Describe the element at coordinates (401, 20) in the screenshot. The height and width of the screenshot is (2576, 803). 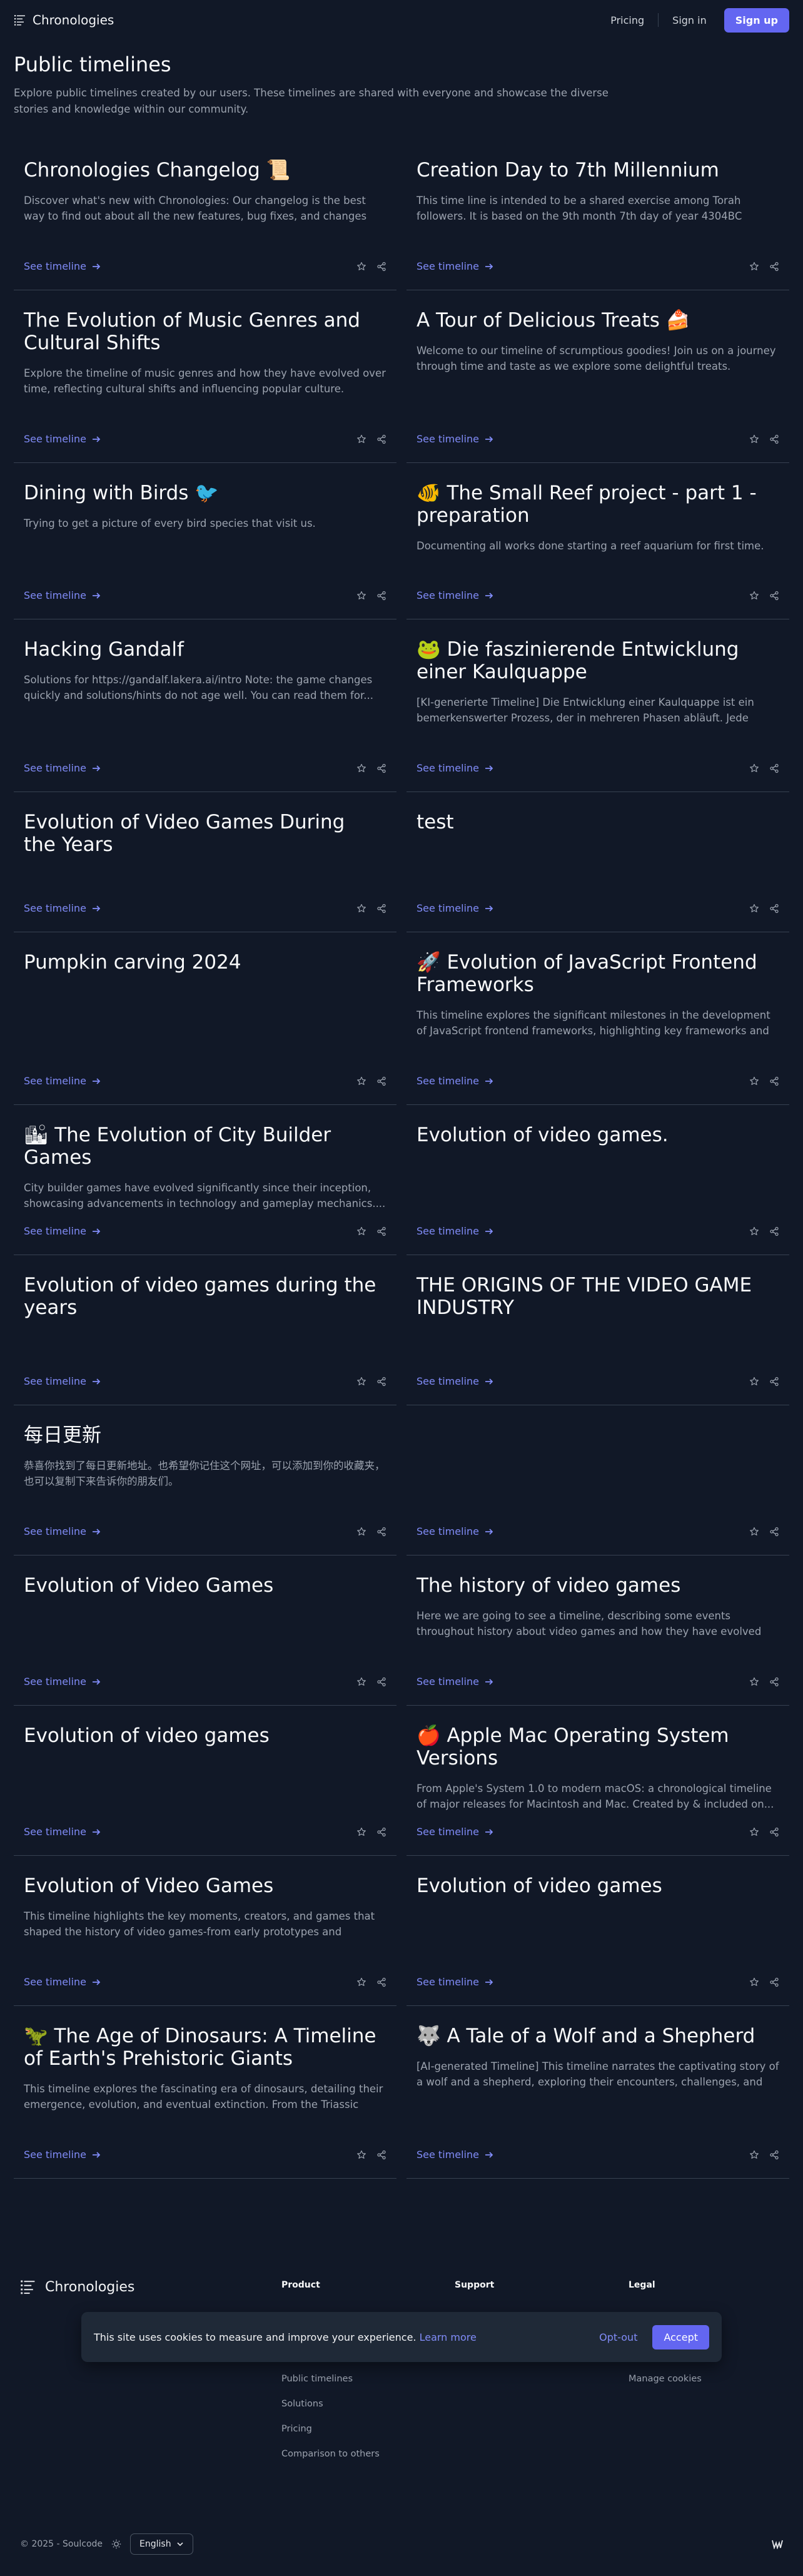
I see `top-nav: Chronologies Pricing Sign in Sign up` at that location.